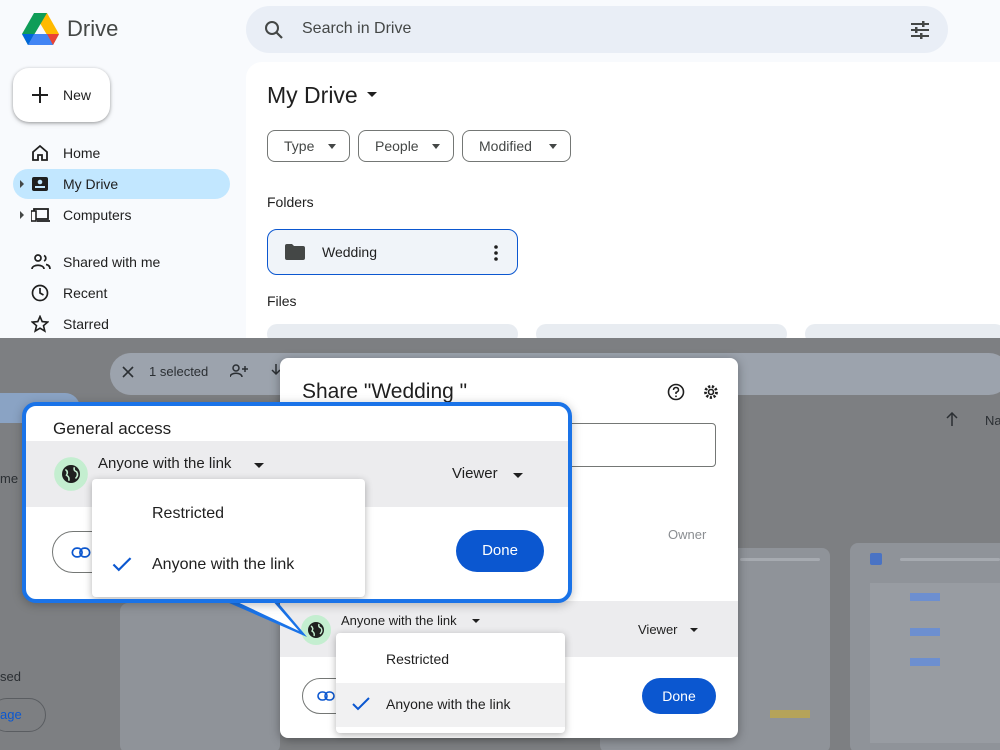 This screenshot has width=1000, height=750. Describe the element at coordinates (82, 153) in the screenshot. I see `sidebar-item-label: Home` at that location.